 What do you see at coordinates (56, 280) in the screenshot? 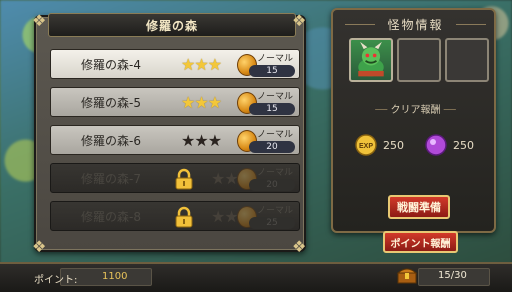
I see `point-label: ポイント:` at bounding box center [56, 280].